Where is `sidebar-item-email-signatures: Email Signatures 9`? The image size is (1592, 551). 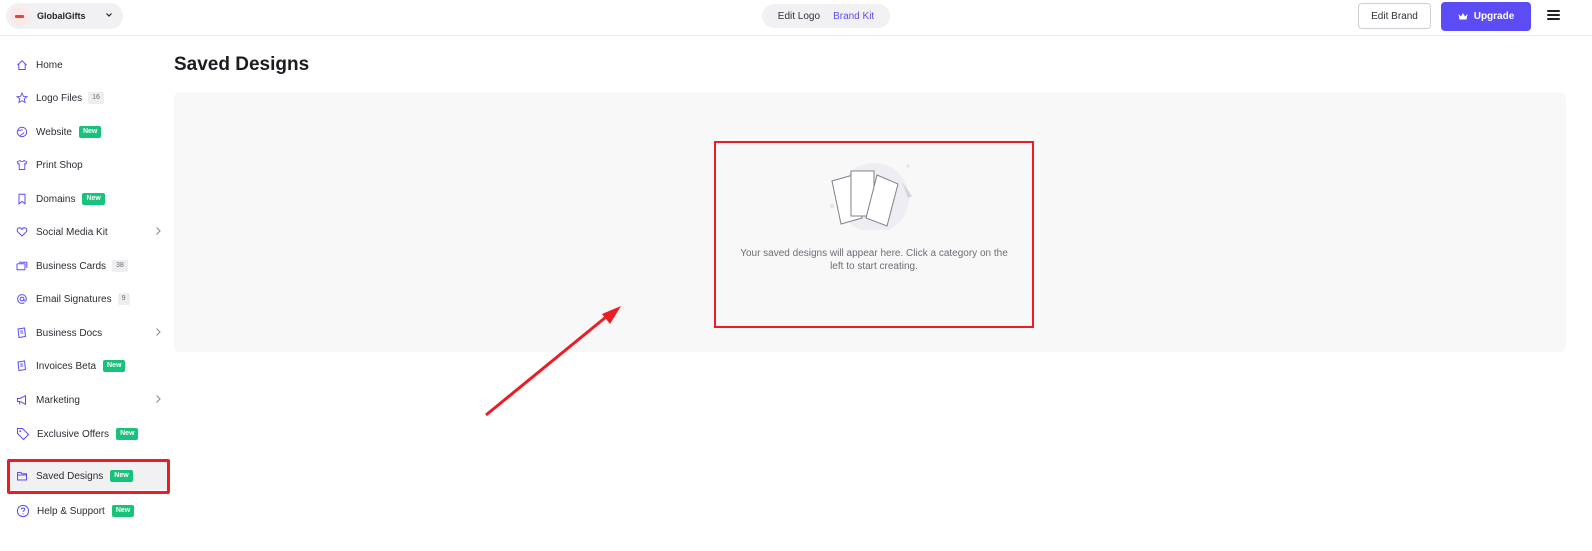 sidebar-item-email-signatures: Email Signatures 9 is located at coordinates (88, 299).